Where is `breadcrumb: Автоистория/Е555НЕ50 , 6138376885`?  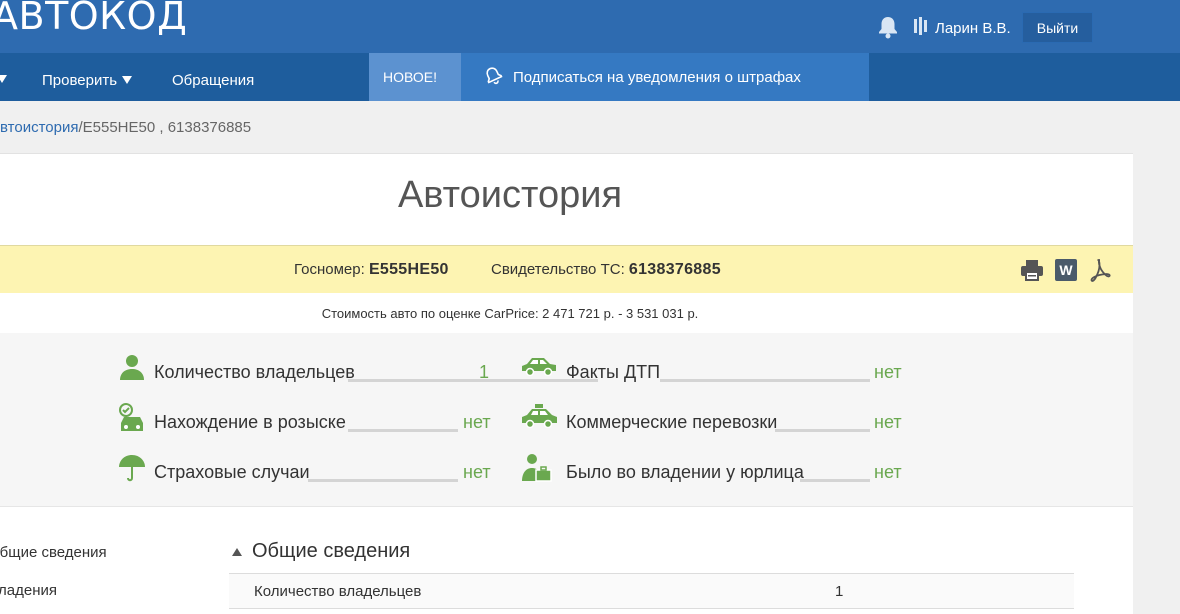 breadcrumb: Автоистория/Е555НЕ50 , 6138376885 is located at coordinates (125, 127).